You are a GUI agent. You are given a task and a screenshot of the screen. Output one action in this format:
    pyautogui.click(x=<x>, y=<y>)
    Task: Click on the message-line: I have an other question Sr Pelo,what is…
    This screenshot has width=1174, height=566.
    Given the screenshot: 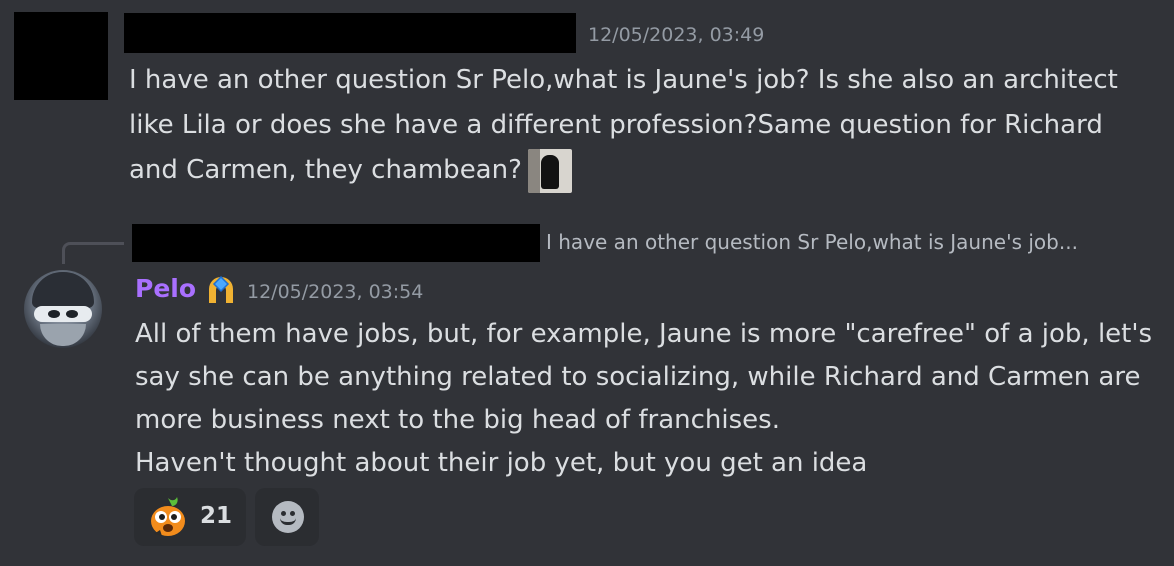 What is the action you would take?
    pyautogui.click(x=623, y=80)
    